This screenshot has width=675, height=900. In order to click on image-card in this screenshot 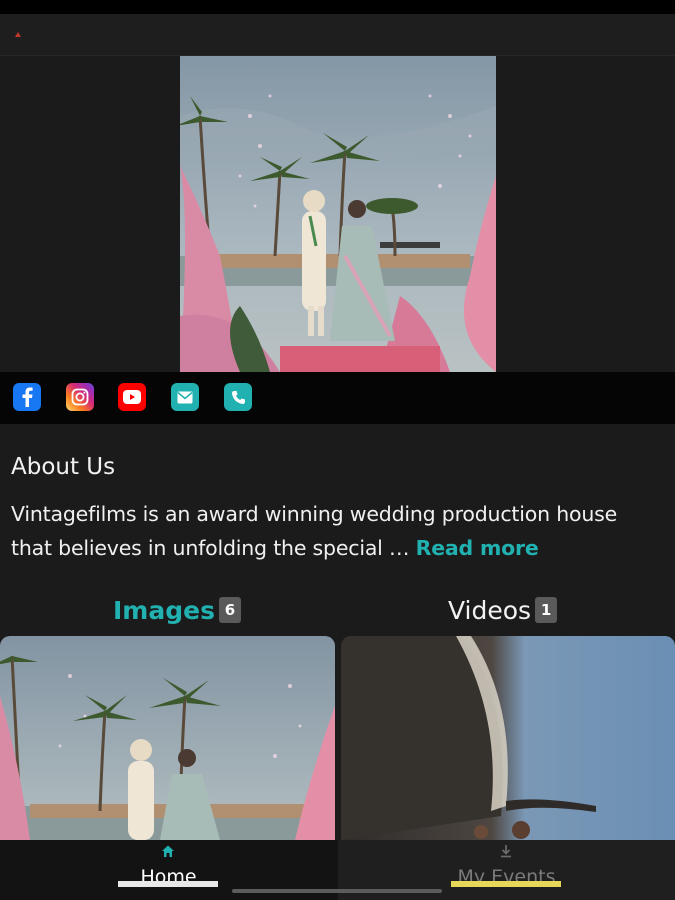, I will do `click(167, 738)`.